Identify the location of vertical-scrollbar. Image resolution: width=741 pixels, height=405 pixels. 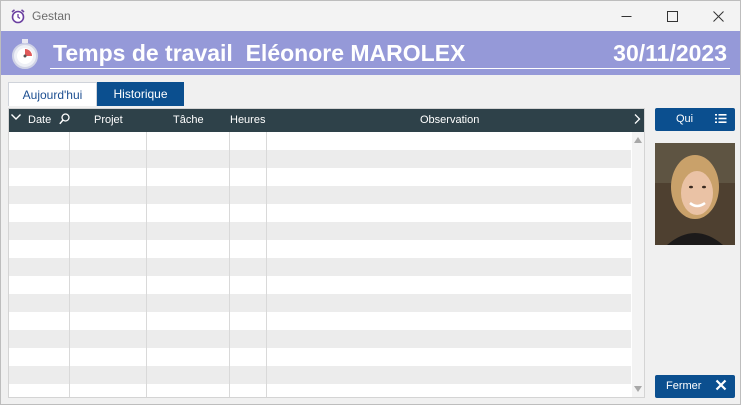
(638, 264).